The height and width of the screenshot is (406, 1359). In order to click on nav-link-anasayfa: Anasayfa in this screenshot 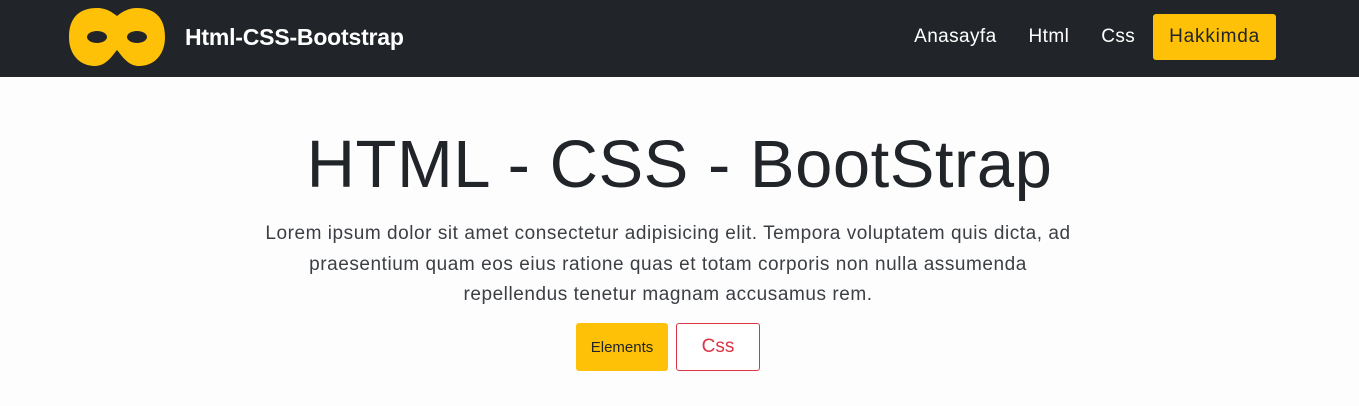, I will do `click(955, 37)`.